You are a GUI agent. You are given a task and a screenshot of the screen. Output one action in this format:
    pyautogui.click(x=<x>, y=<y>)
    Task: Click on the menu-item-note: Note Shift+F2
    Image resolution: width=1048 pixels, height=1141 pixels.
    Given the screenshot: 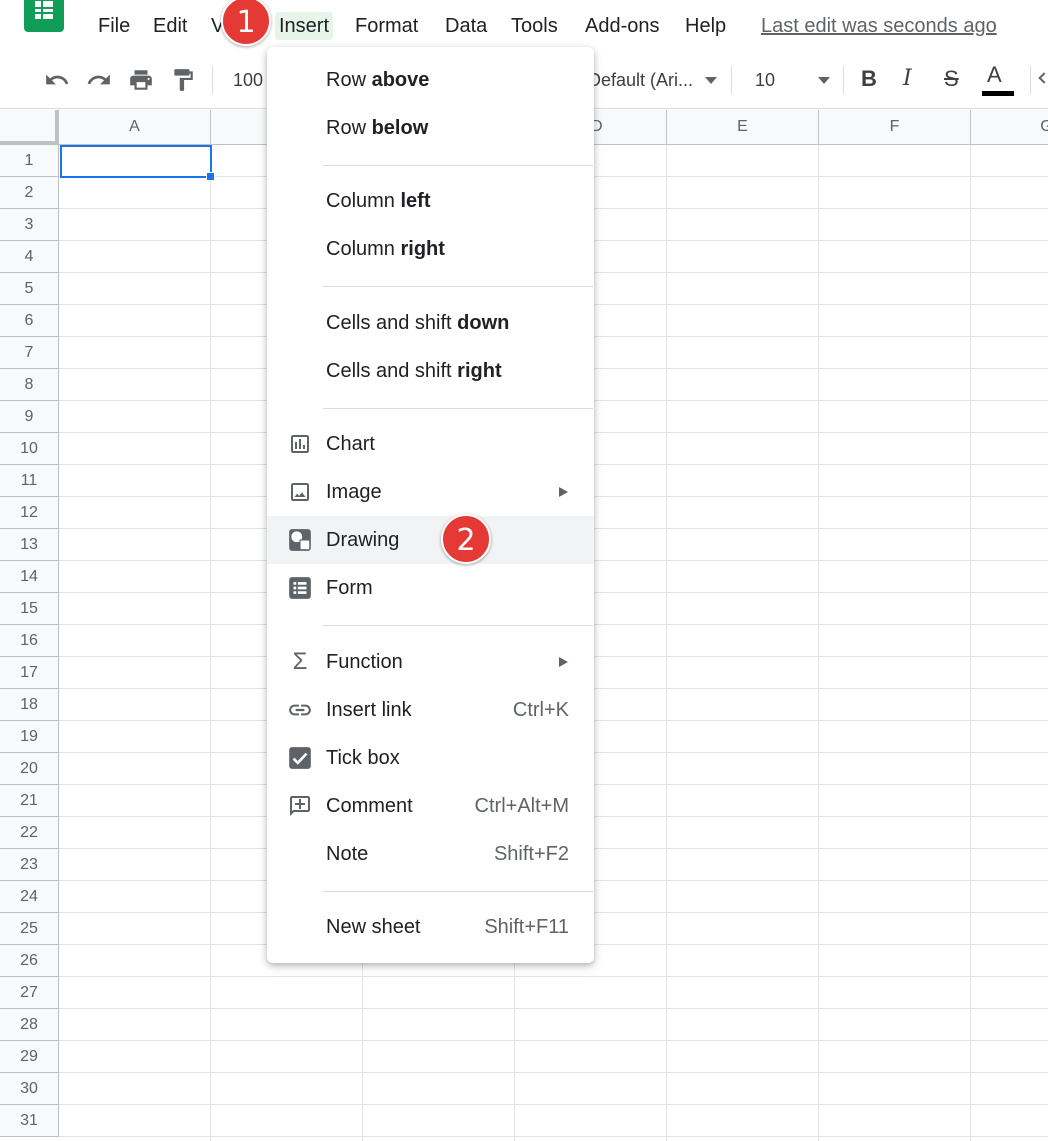 What is the action you would take?
    pyautogui.click(x=430, y=854)
    